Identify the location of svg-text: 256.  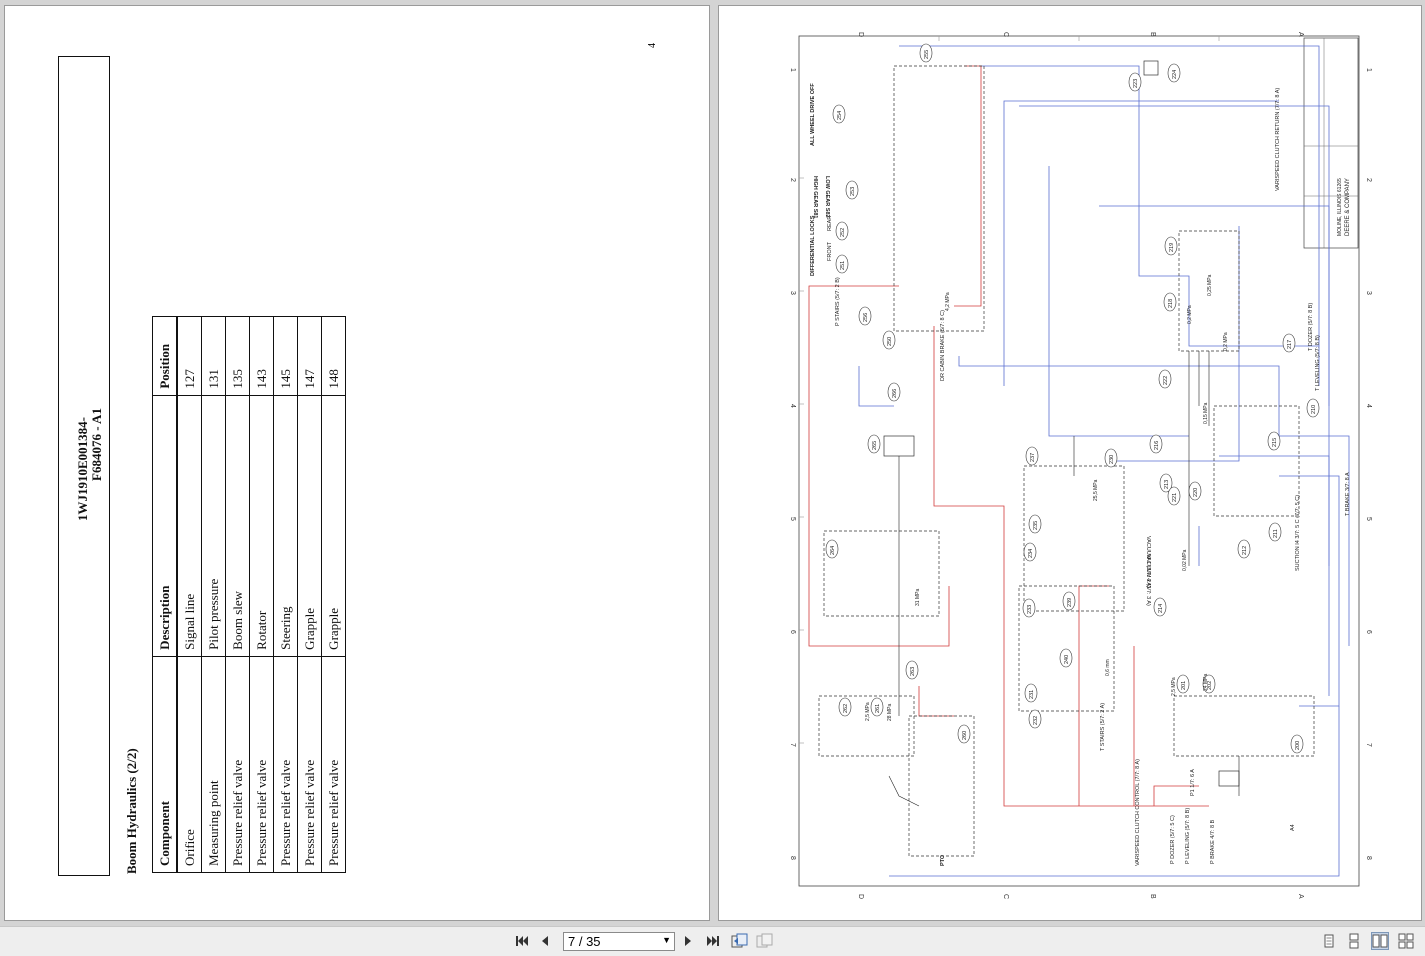
(866, 317).